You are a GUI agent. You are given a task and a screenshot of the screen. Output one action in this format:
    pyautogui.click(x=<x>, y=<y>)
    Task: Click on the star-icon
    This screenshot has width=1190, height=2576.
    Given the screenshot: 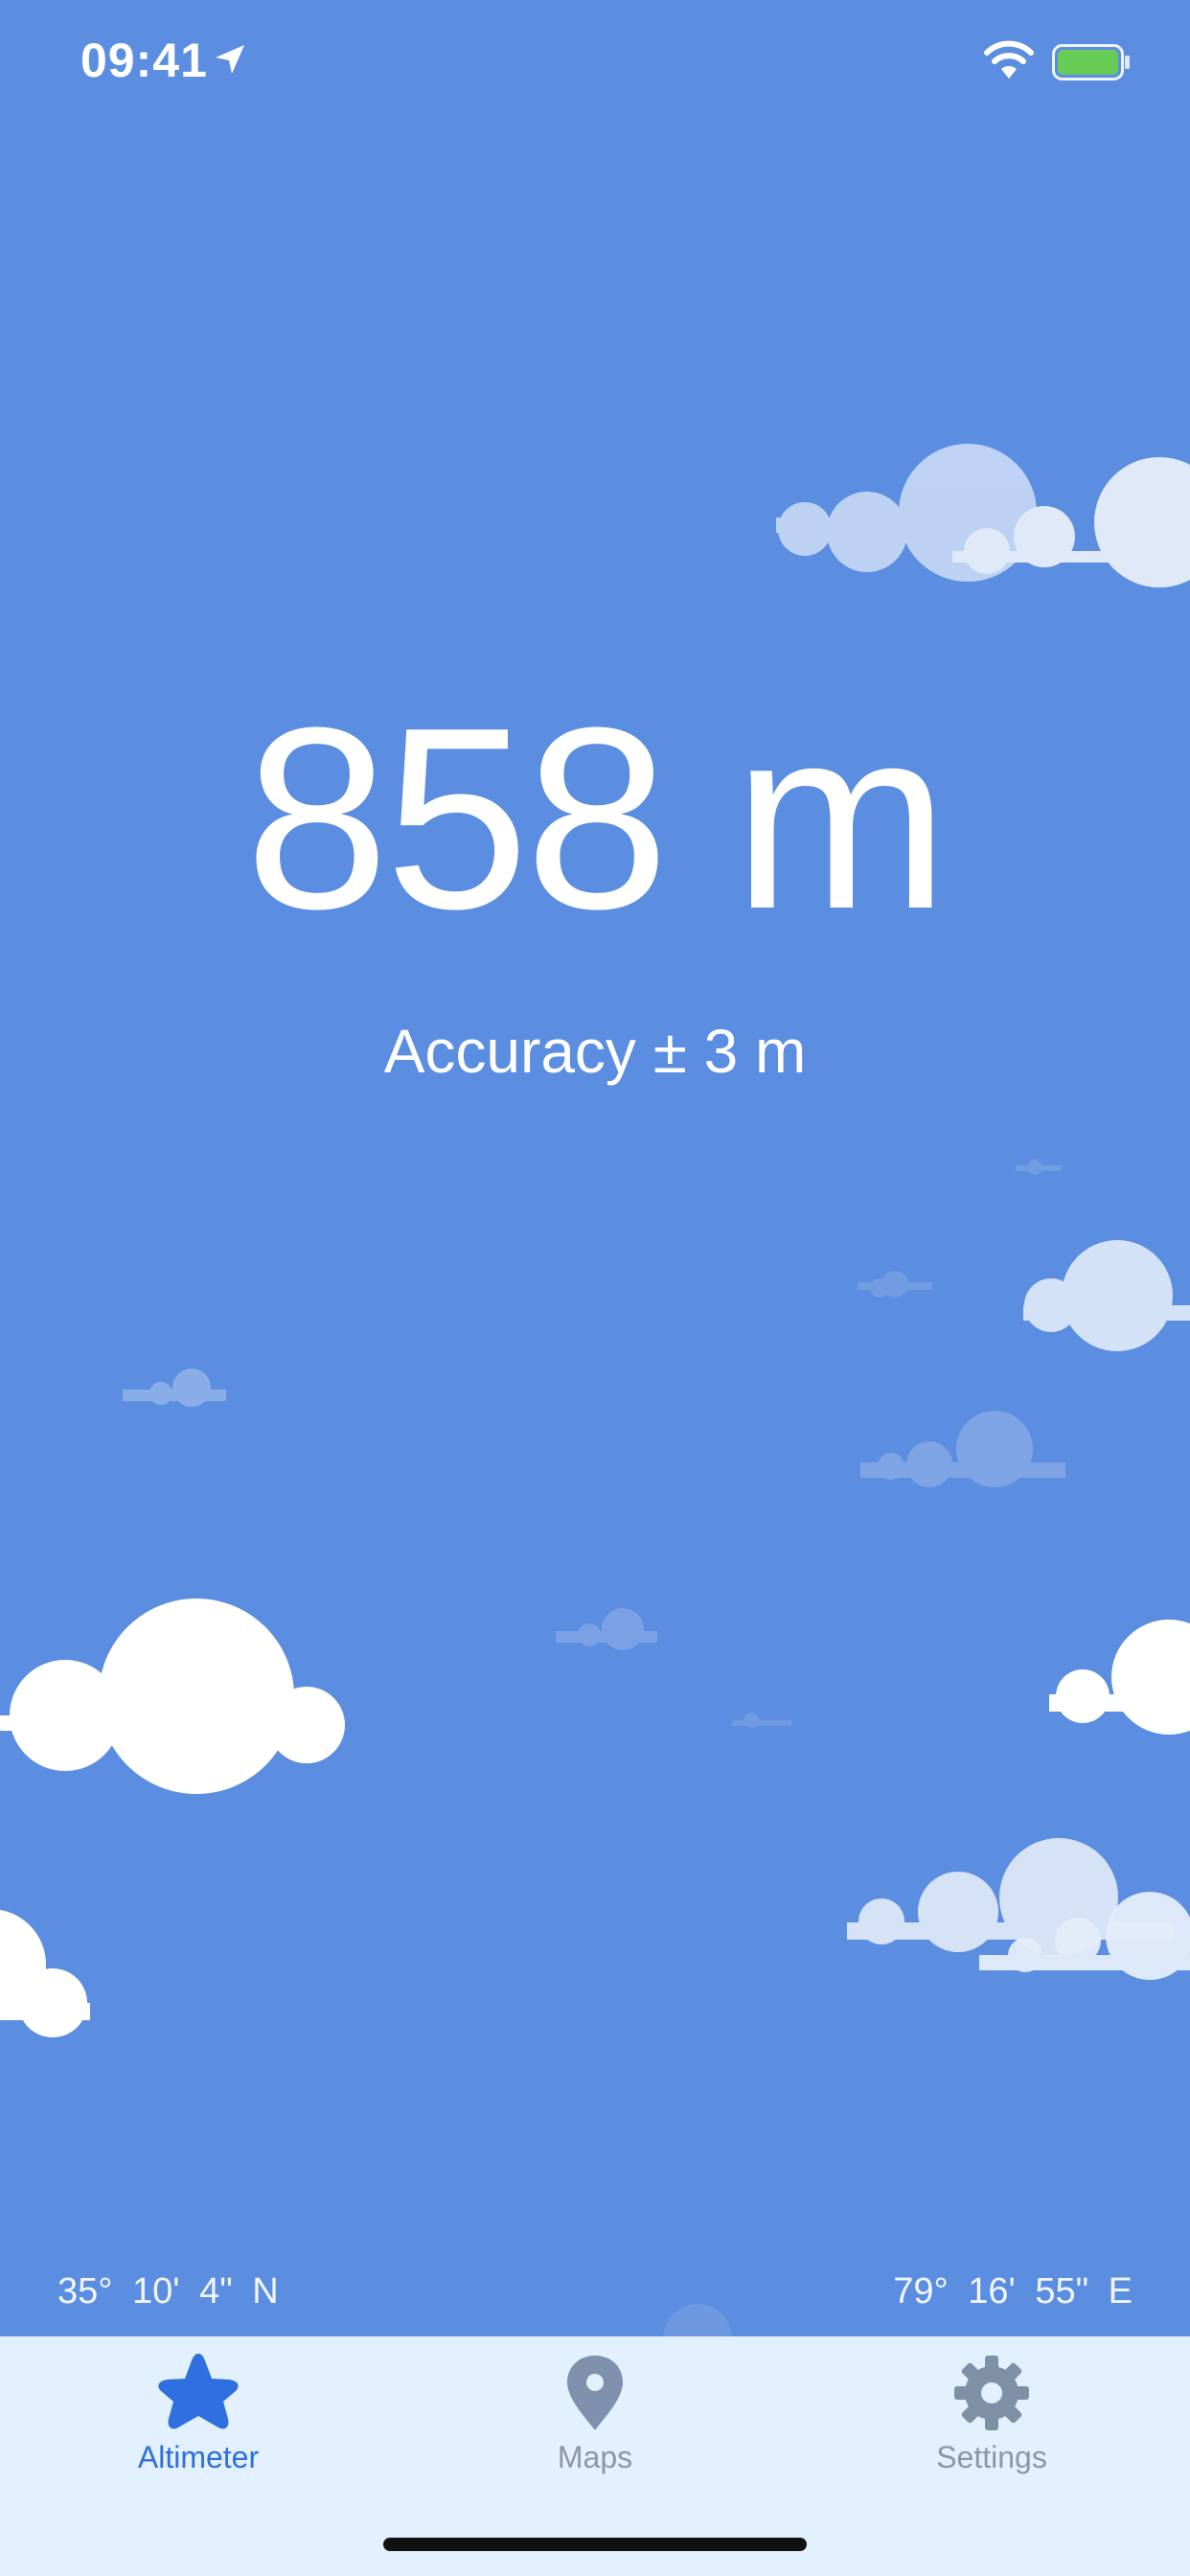 What is the action you would take?
    pyautogui.click(x=199, y=2391)
    